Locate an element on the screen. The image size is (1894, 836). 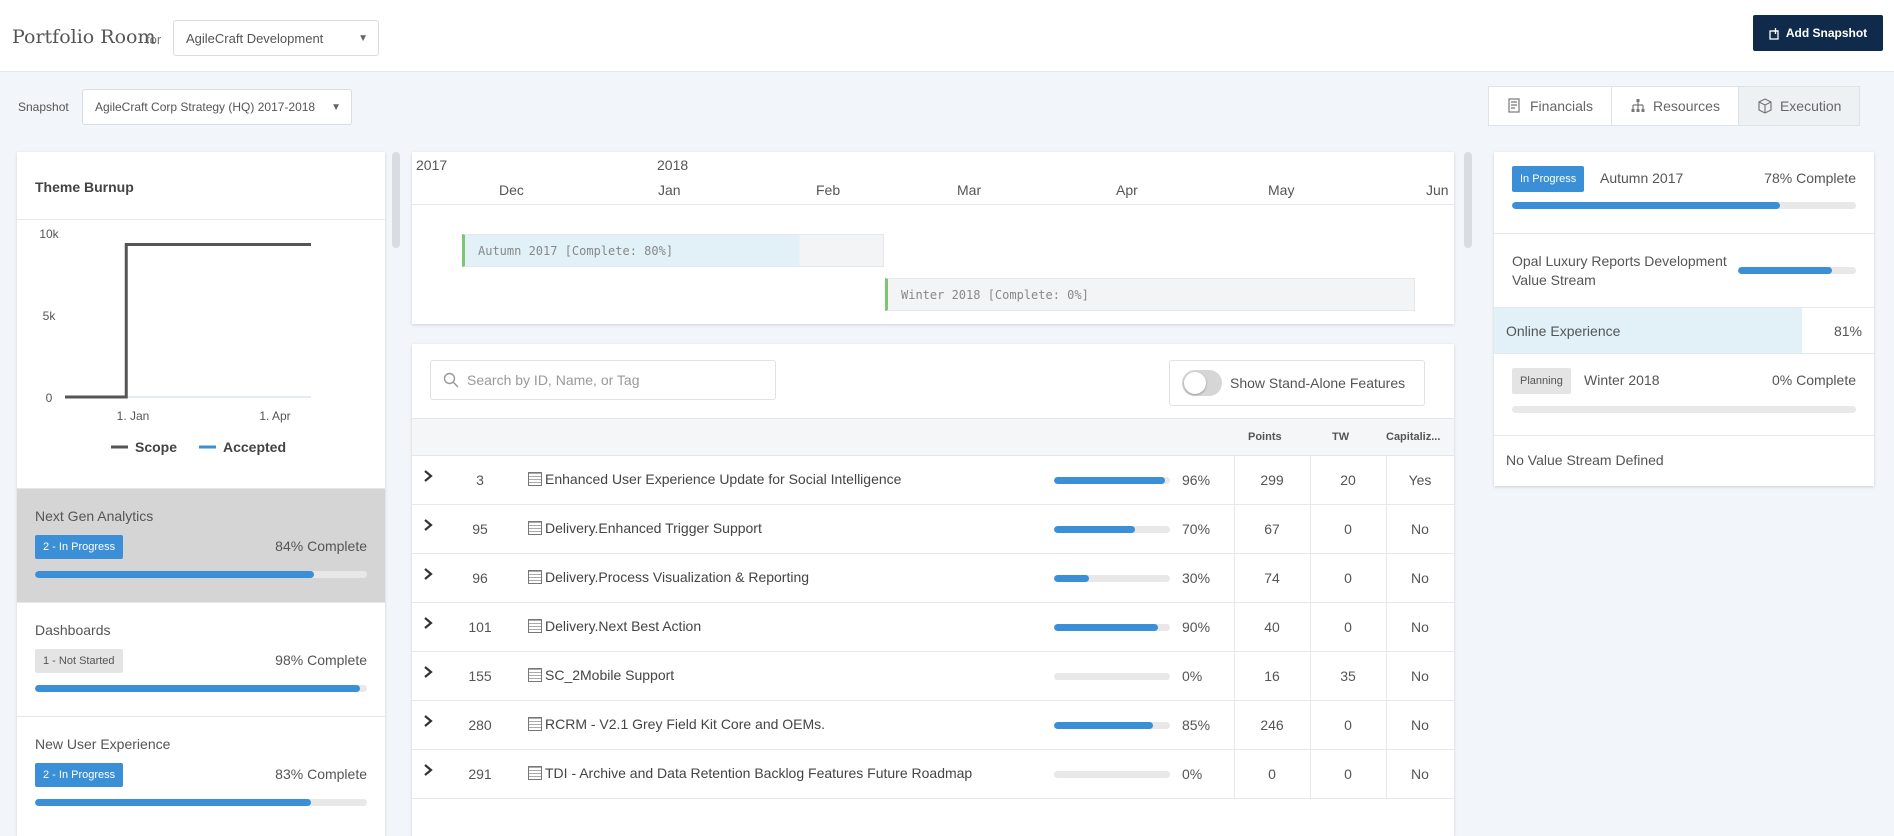
timeline-scrollbar is located at coordinates (1468, 200).